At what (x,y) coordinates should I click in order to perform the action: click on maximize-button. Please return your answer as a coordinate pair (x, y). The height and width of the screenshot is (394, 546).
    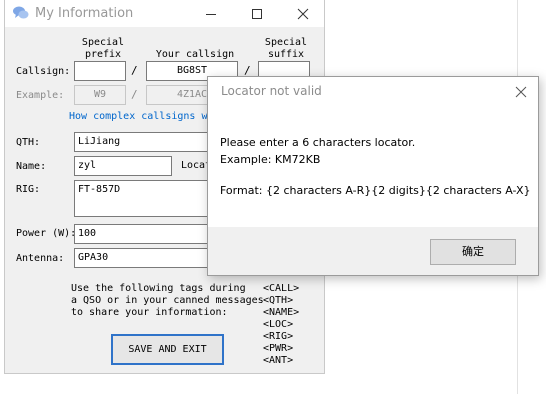
    Looking at the image, I should click on (257, 13).